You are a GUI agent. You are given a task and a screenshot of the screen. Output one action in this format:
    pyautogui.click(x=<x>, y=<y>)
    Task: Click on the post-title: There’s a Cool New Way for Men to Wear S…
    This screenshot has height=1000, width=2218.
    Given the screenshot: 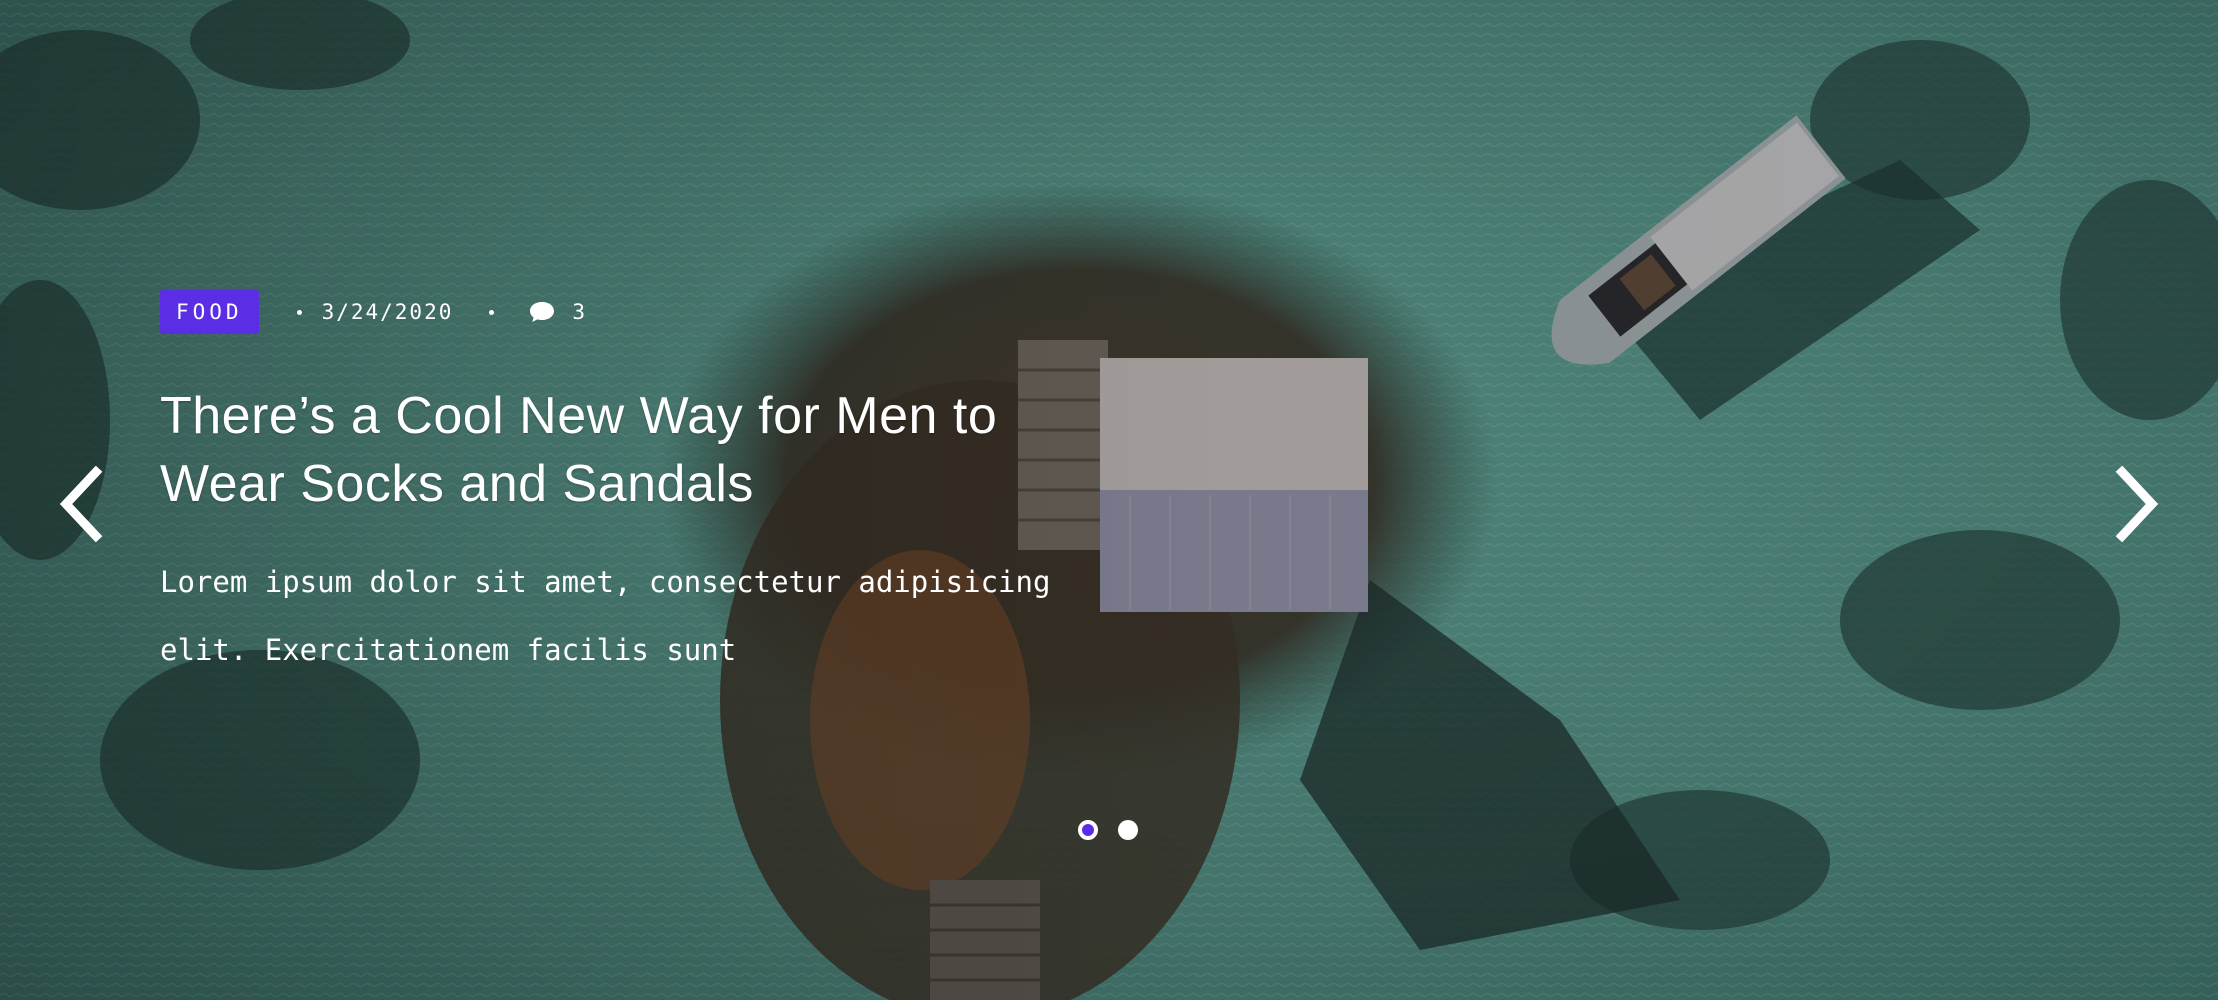 What is the action you would take?
    pyautogui.click(x=640, y=450)
    